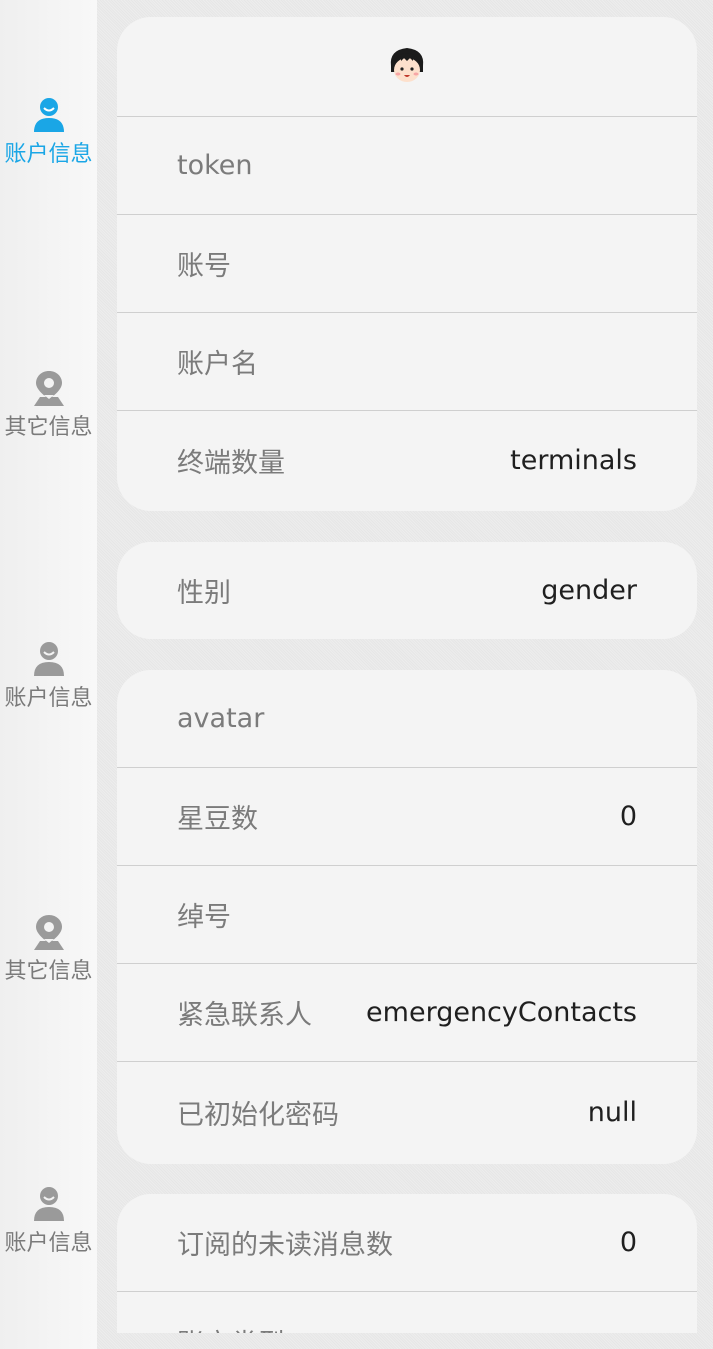 The width and height of the screenshot is (713, 1349). What do you see at coordinates (204, 917) in the screenshot?
I see `row-label: 绰号` at bounding box center [204, 917].